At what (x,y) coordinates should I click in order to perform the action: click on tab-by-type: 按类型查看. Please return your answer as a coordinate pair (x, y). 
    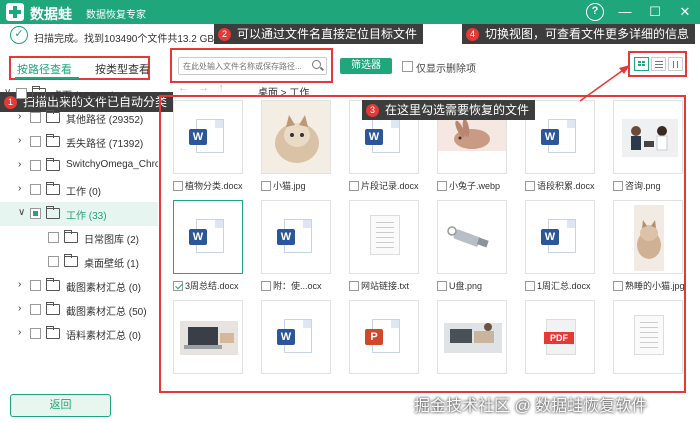
    Looking at the image, I should click on (122, 69).